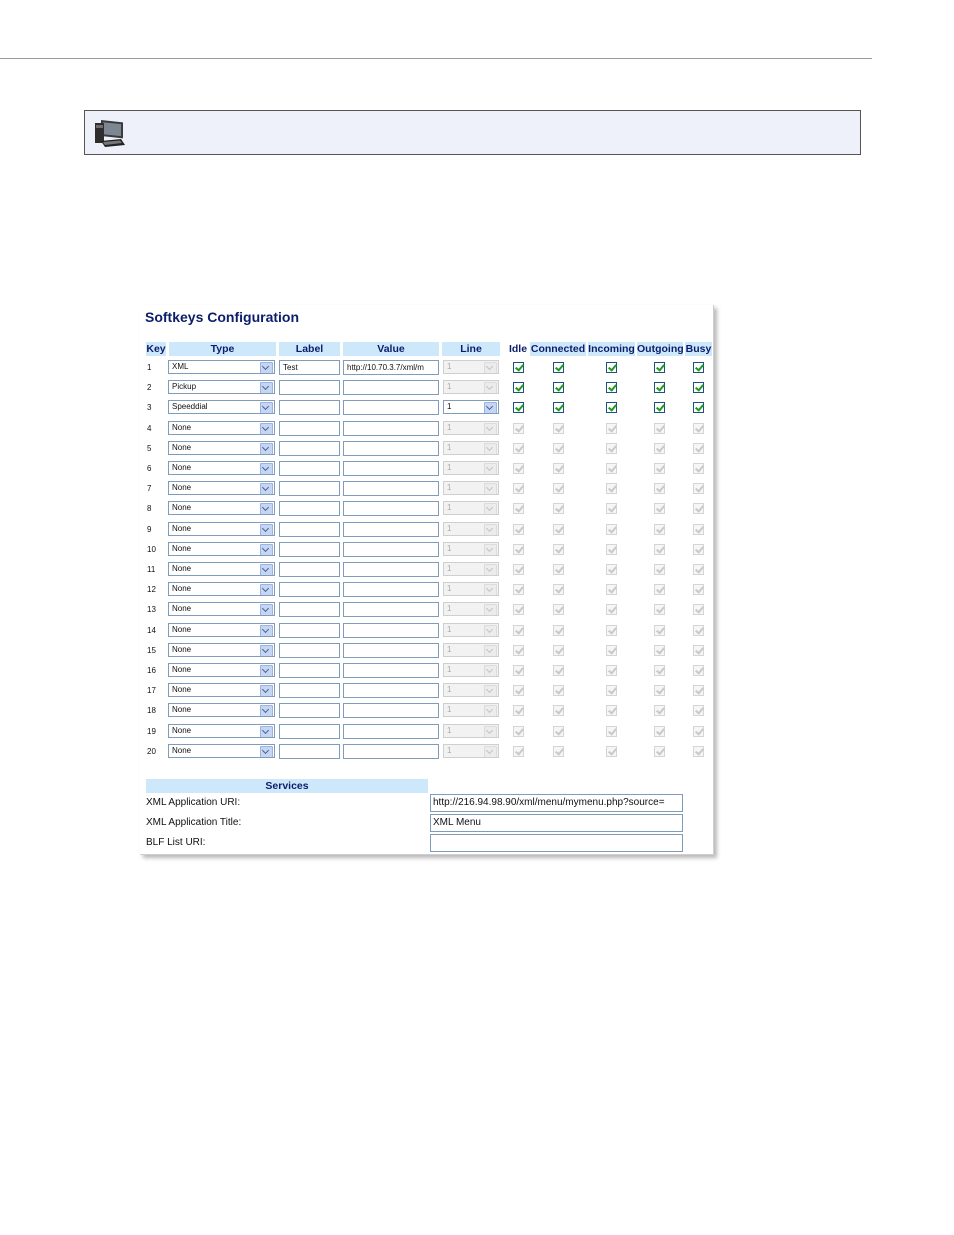 The height and width of the screenshot is (1235, 954). What do you see at coordinates (556, 823) in the screenshot?
I see `xml-application-title-field: XML Menu` at bounding box center [556, 823].